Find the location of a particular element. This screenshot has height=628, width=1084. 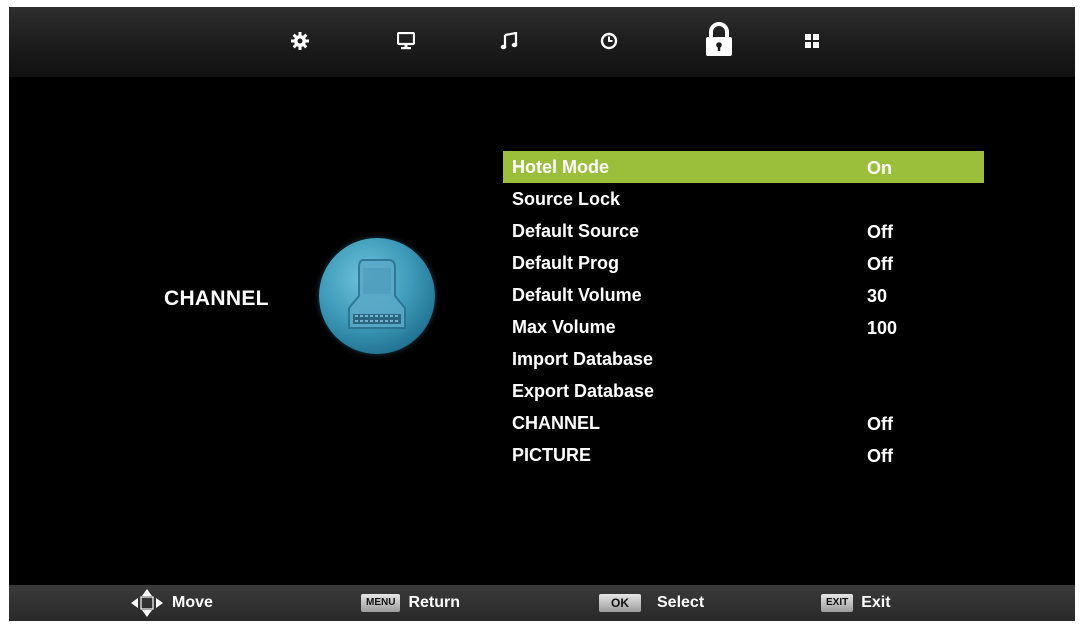

music-note-icon is located at coordinates (509, 41).